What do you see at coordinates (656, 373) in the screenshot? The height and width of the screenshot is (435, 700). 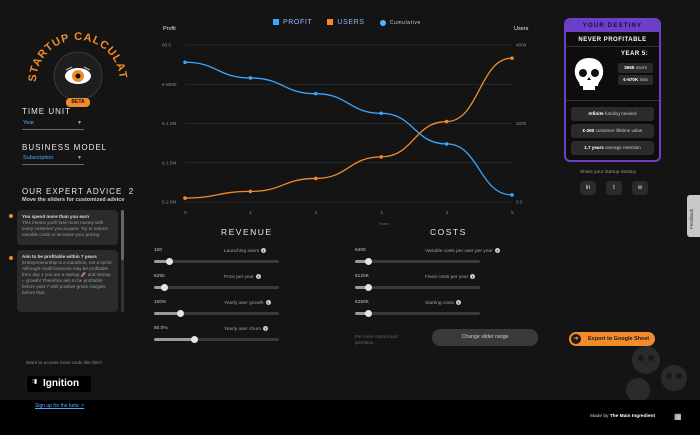 I see `decorative-skulls-icon` at bounding box center [656, 373].